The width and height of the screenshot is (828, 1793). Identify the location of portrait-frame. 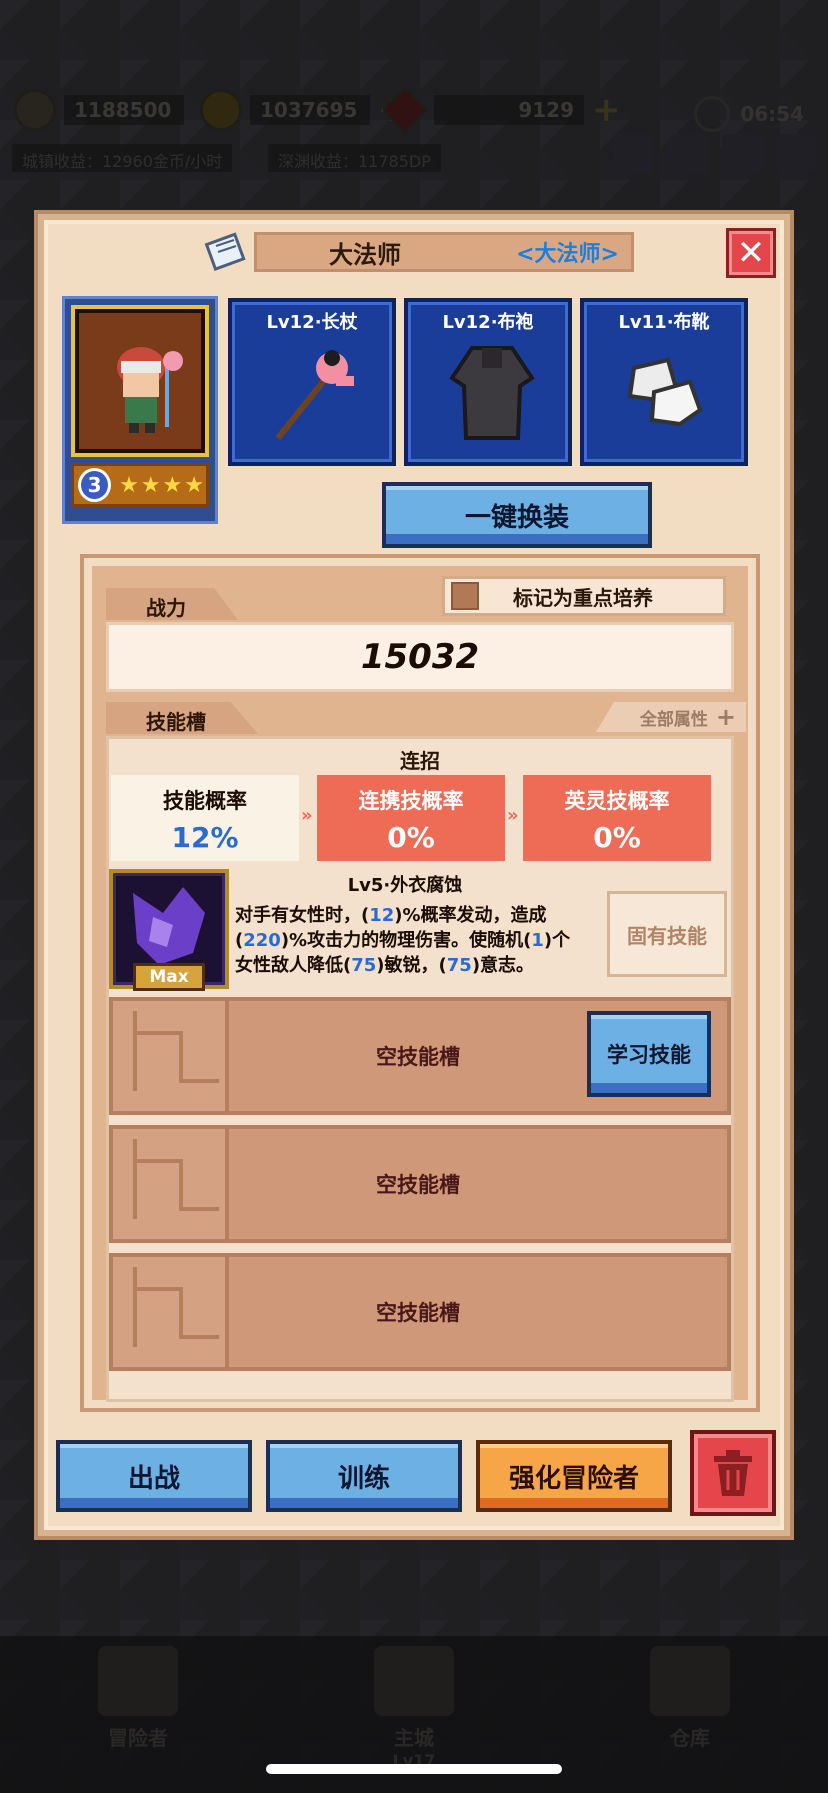
(140, 381).